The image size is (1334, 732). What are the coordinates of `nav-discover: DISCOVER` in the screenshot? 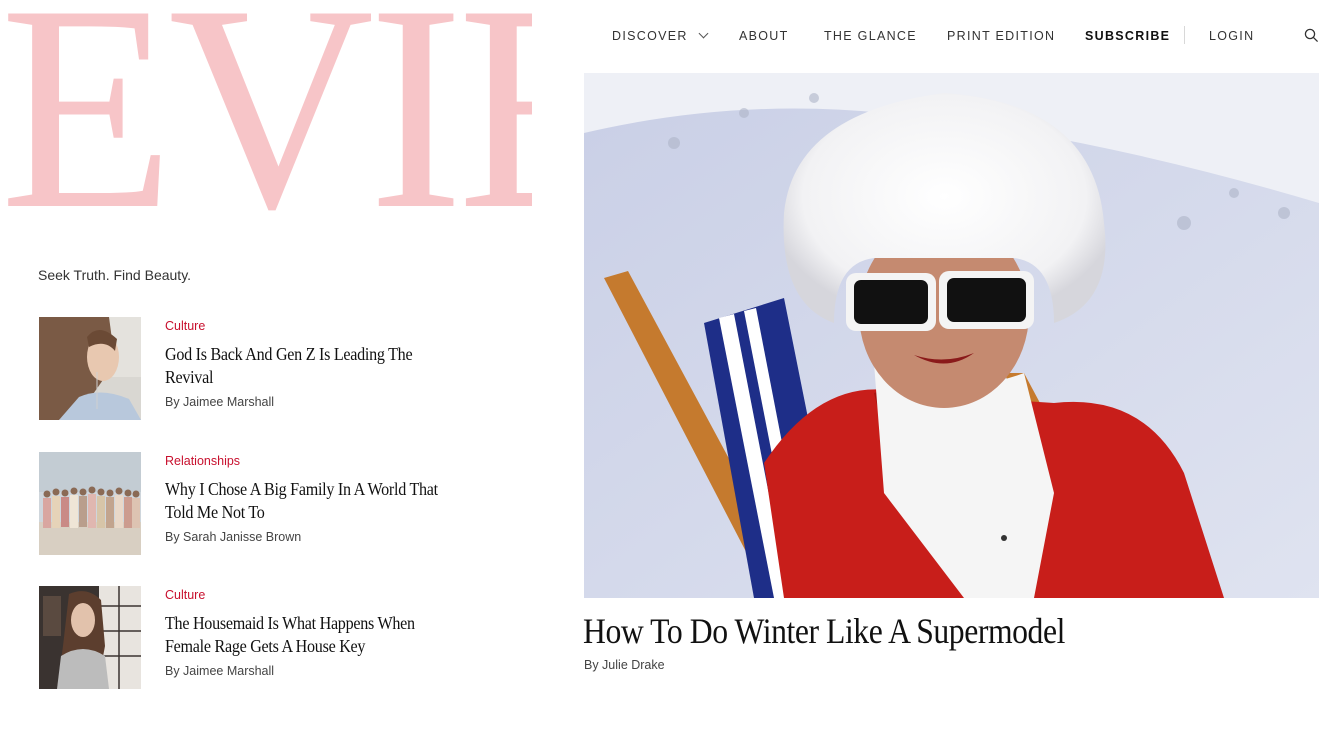 It's located at (660, 35).